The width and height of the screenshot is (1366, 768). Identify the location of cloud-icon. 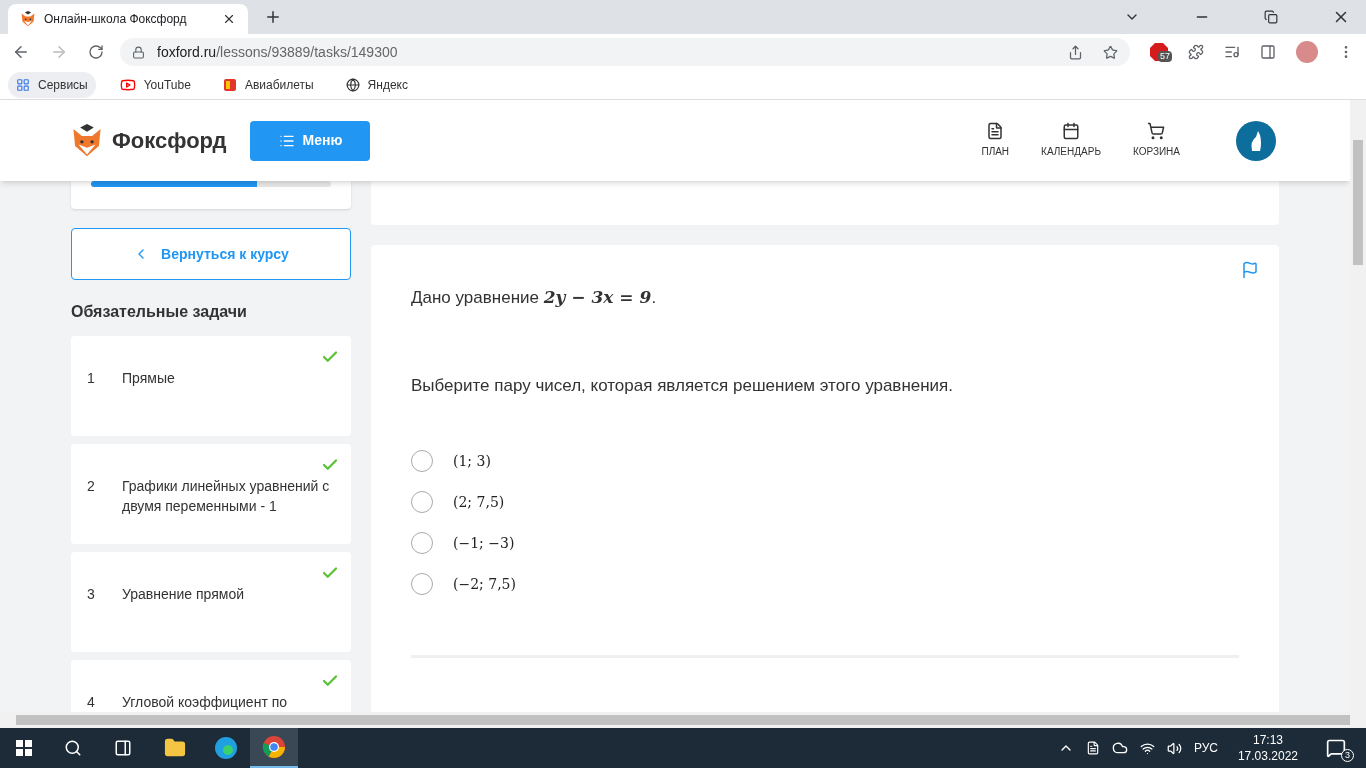
(1119, 748).